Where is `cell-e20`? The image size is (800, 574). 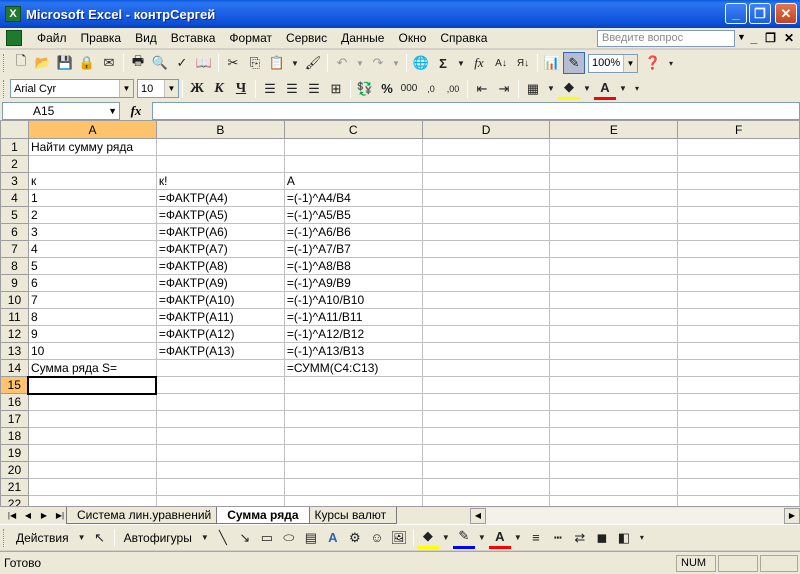 cell-e20 is located at coordinates (614, 470).